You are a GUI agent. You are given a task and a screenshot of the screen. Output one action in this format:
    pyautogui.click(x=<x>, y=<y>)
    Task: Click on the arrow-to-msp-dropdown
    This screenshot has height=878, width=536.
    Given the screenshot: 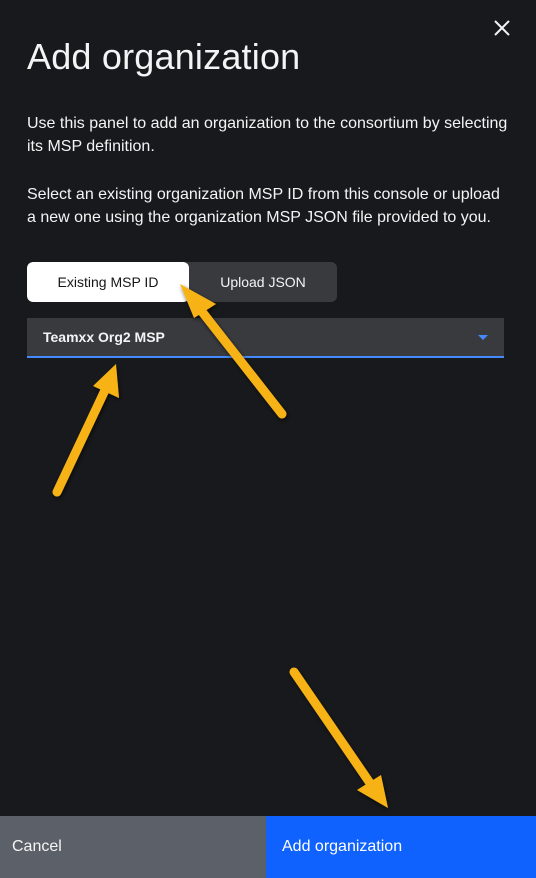 What is the action you would take?
    pyautogui.click(x=85, y=430)
    